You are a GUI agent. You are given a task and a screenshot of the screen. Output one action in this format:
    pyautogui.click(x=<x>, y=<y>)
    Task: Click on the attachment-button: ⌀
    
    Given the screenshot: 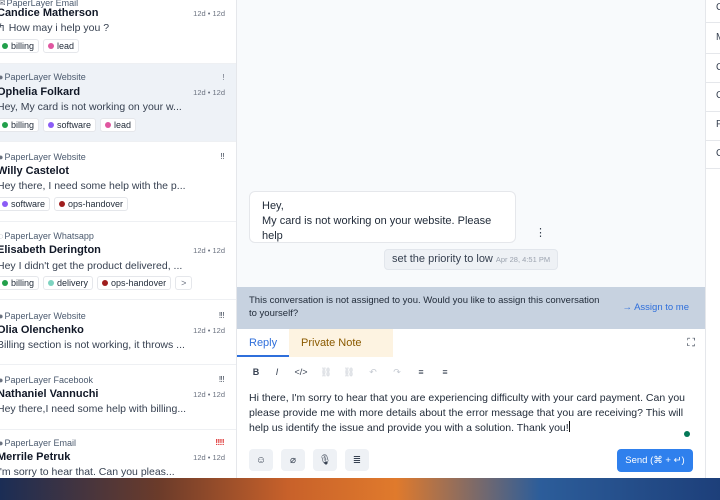 What is the action you would take?
    pyautogui.click(x=293, y=460)
    